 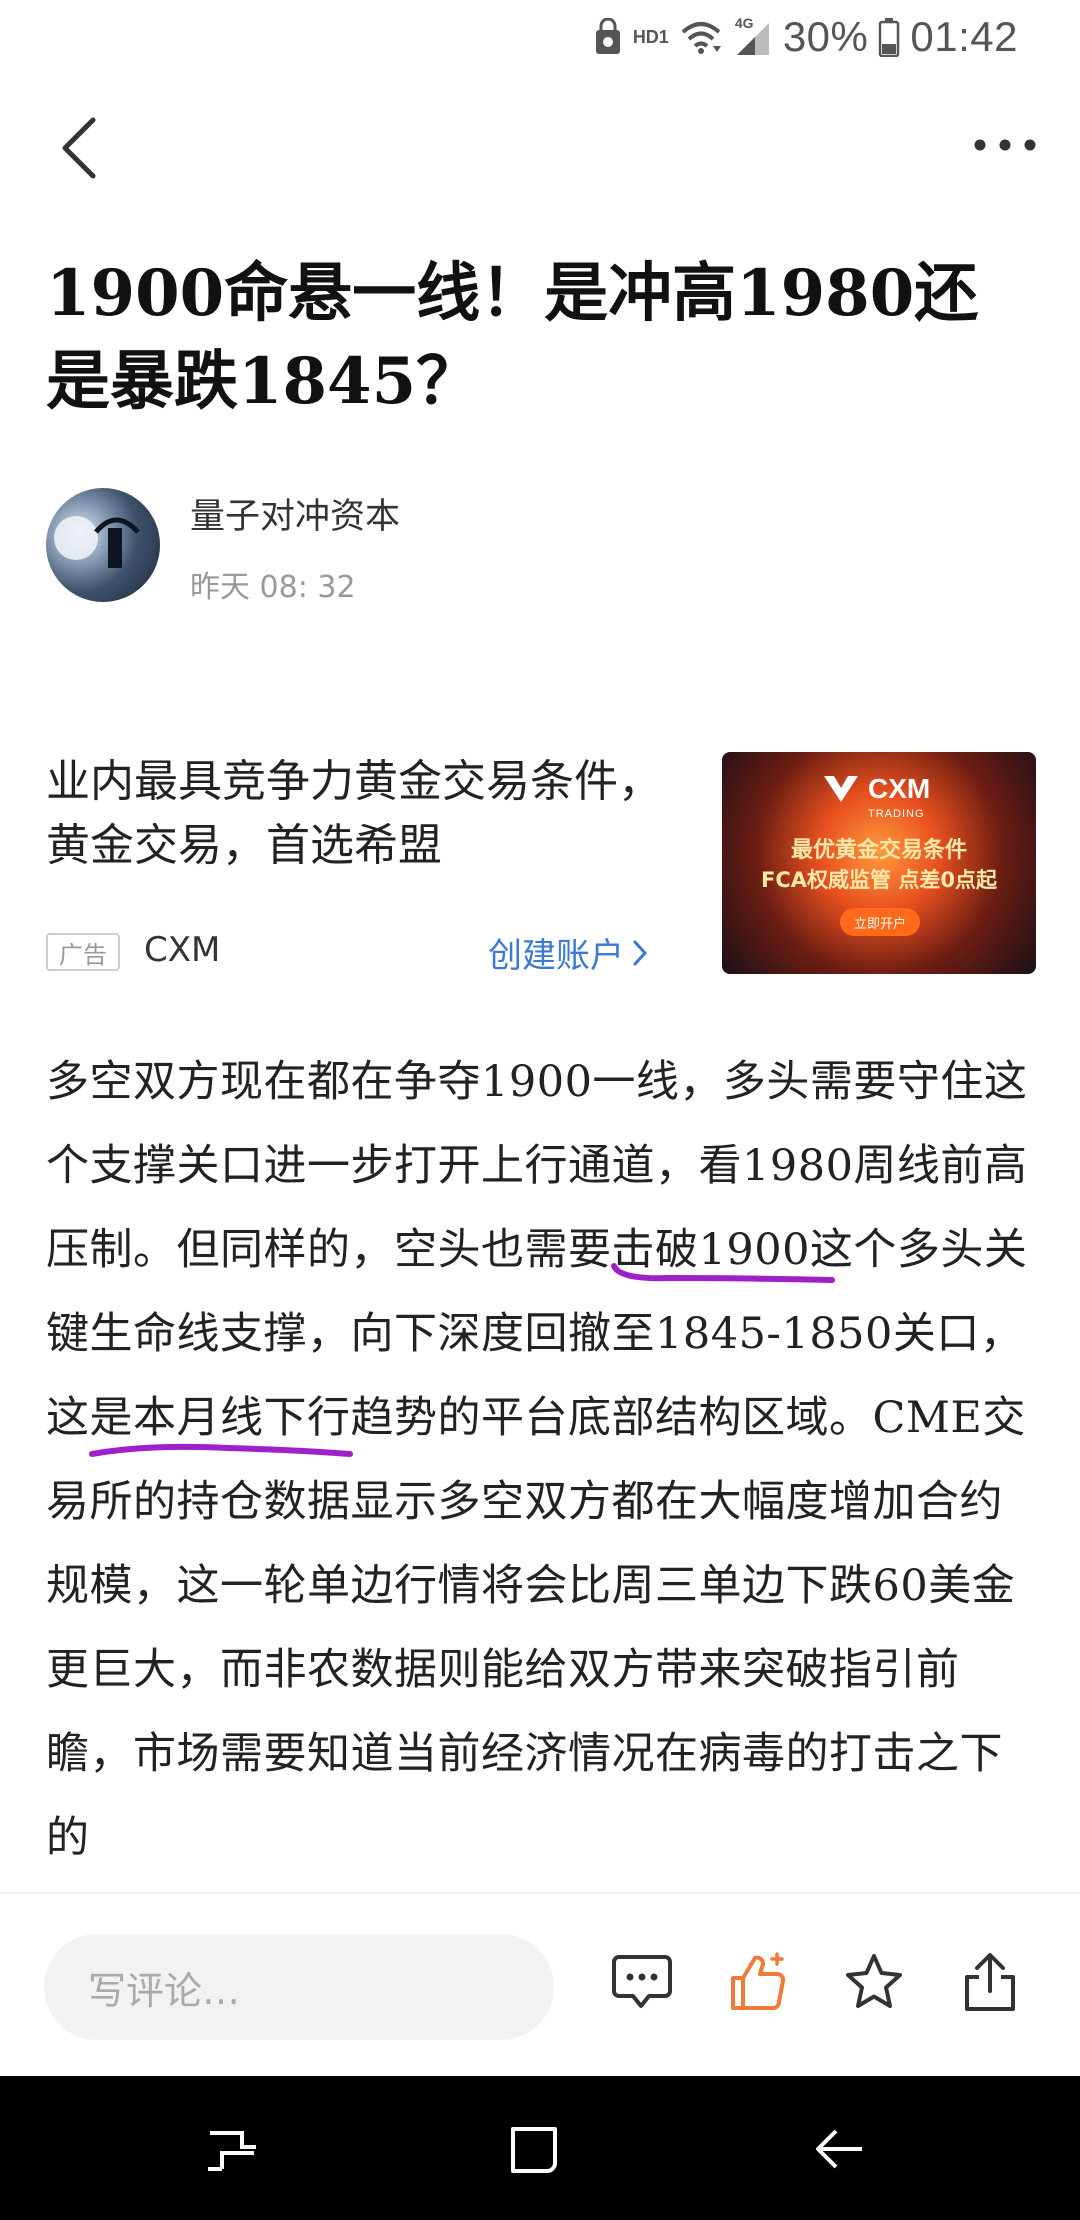 I want to click on more-button, so click(x=1005, y=145).